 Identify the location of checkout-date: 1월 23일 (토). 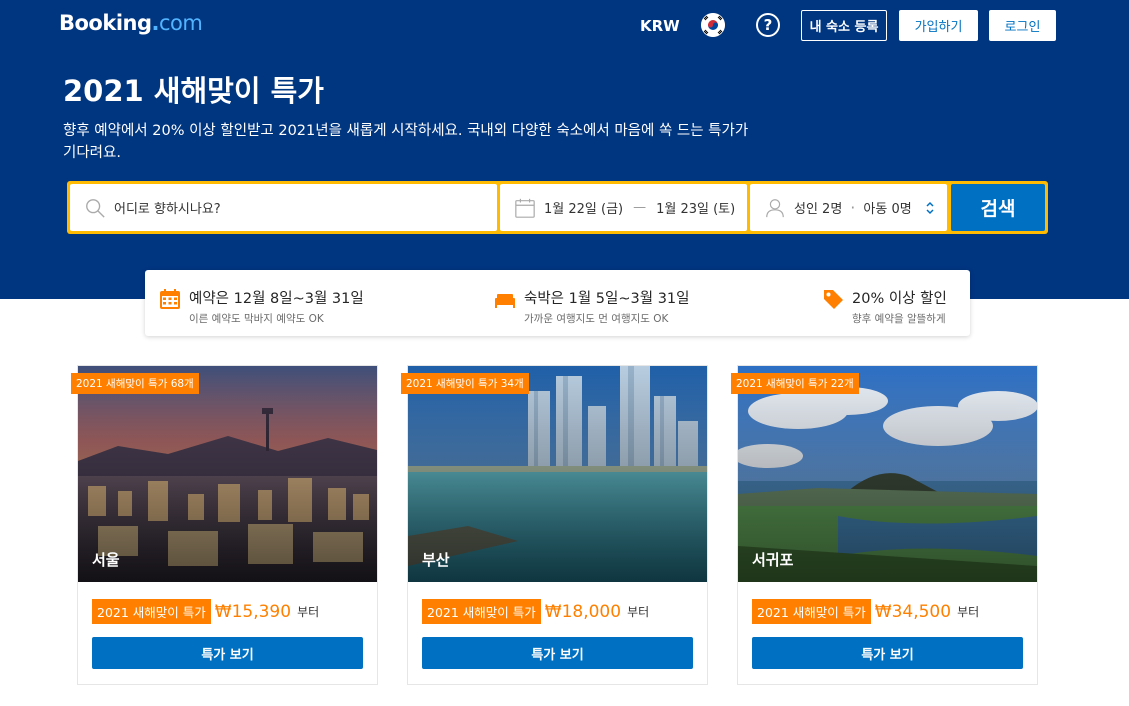
(696, 209).